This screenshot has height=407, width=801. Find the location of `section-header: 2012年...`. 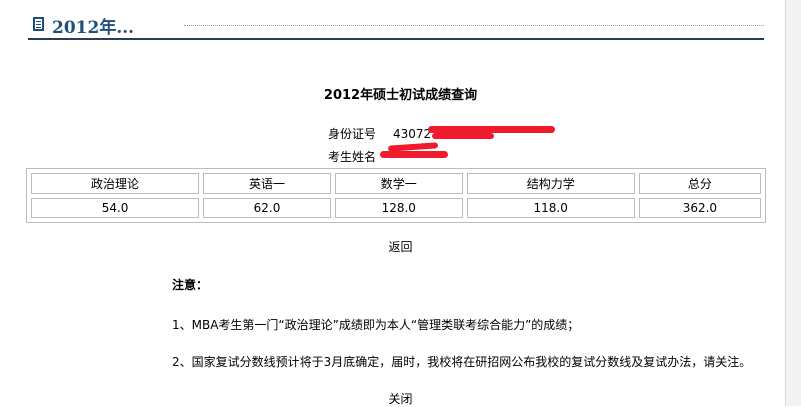

section-header: 2012年... is located at coordinates (396, 24).